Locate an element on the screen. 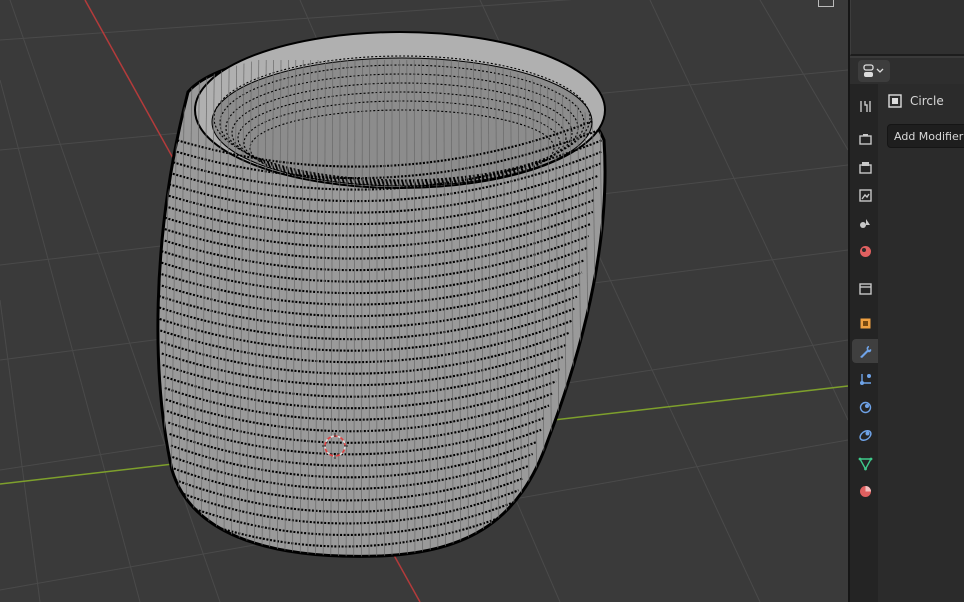 The width and height of the screenshot is (964, 602). physics-icon is located at coordinates (865, 407).